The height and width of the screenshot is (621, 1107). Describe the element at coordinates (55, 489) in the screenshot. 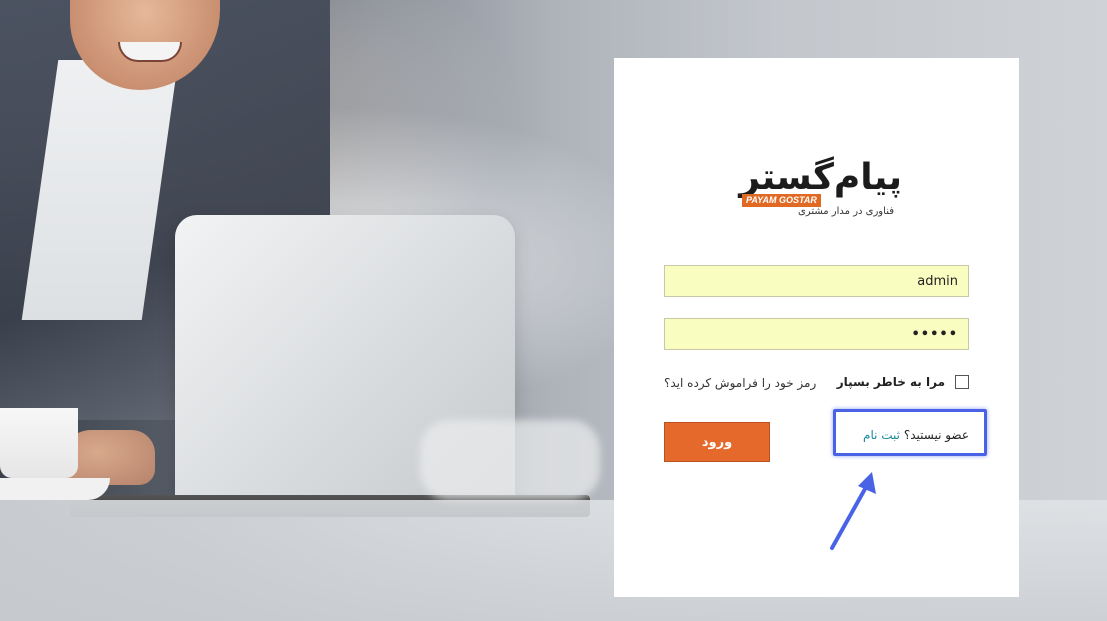

I see `saucer` at that location.